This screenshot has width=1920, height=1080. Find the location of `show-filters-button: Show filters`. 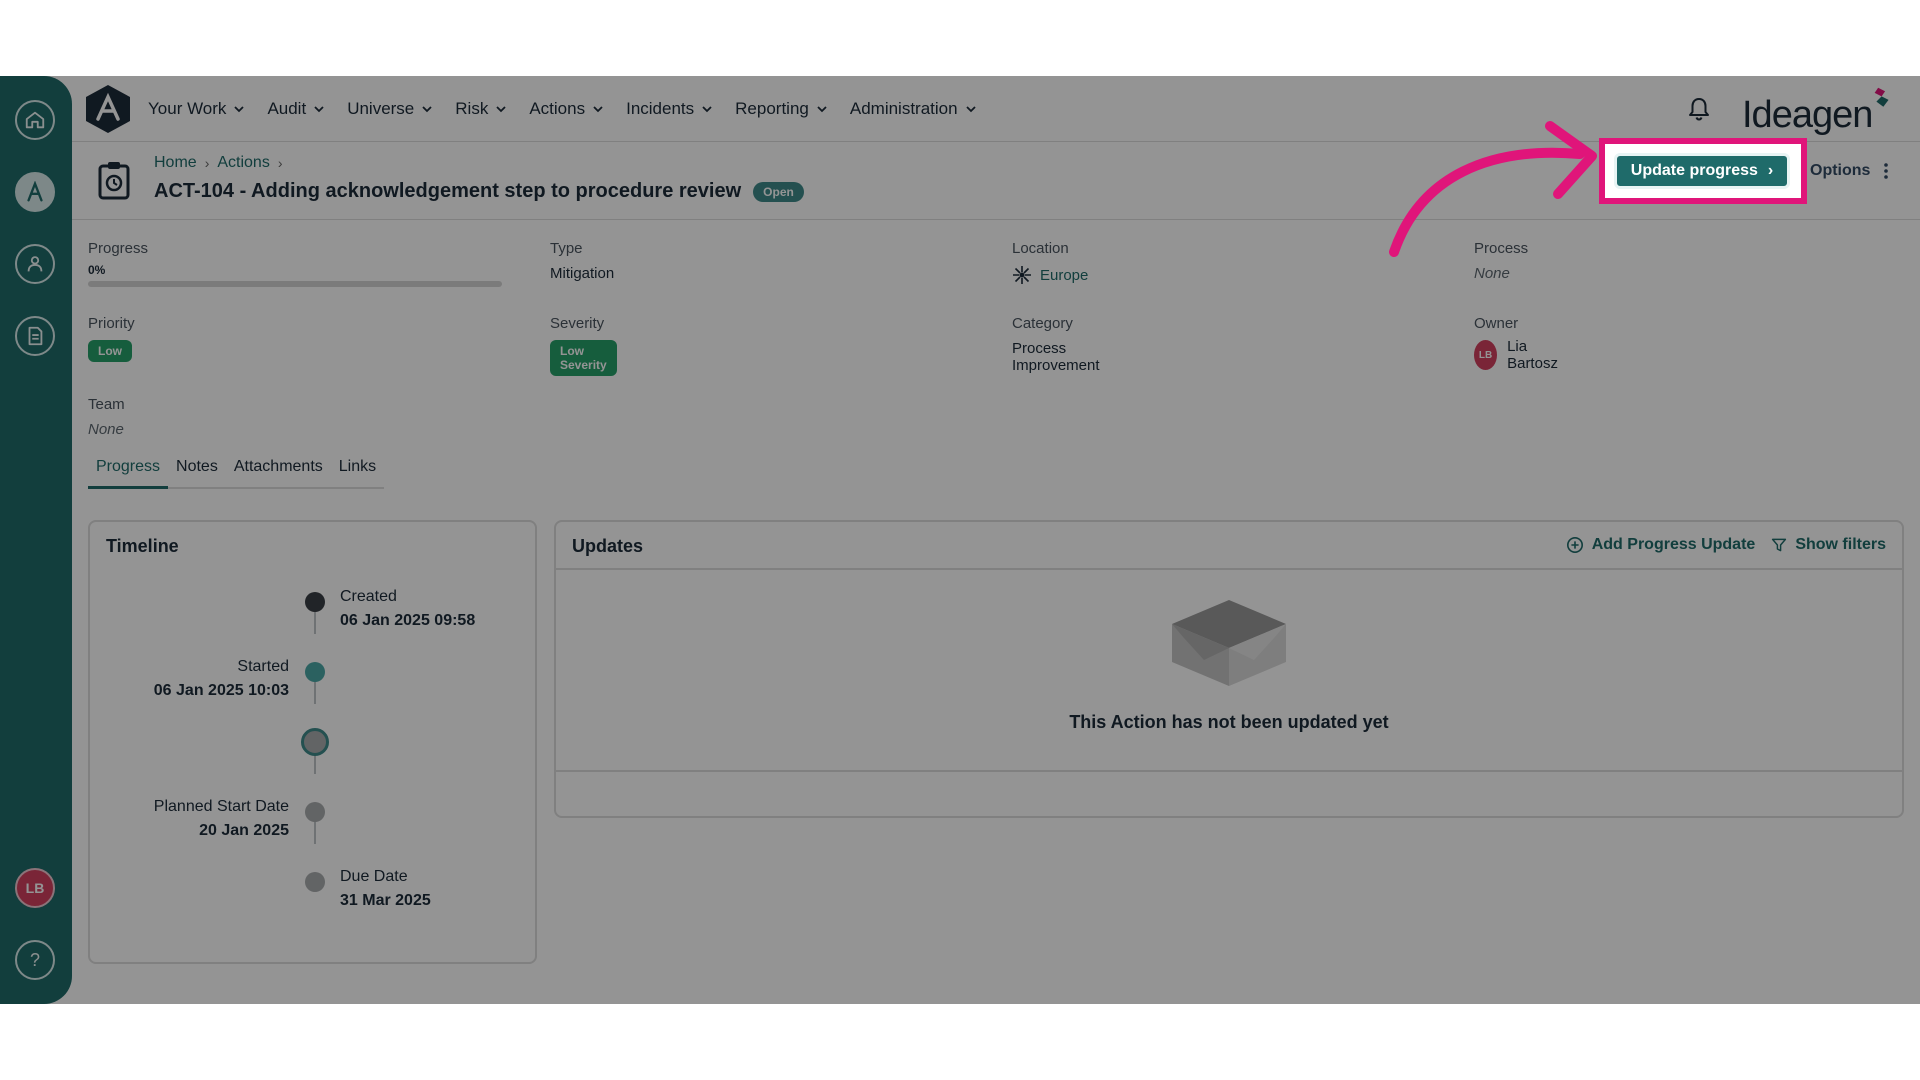

show-filters-button: Show filters is located at coordinates (1828, 545).